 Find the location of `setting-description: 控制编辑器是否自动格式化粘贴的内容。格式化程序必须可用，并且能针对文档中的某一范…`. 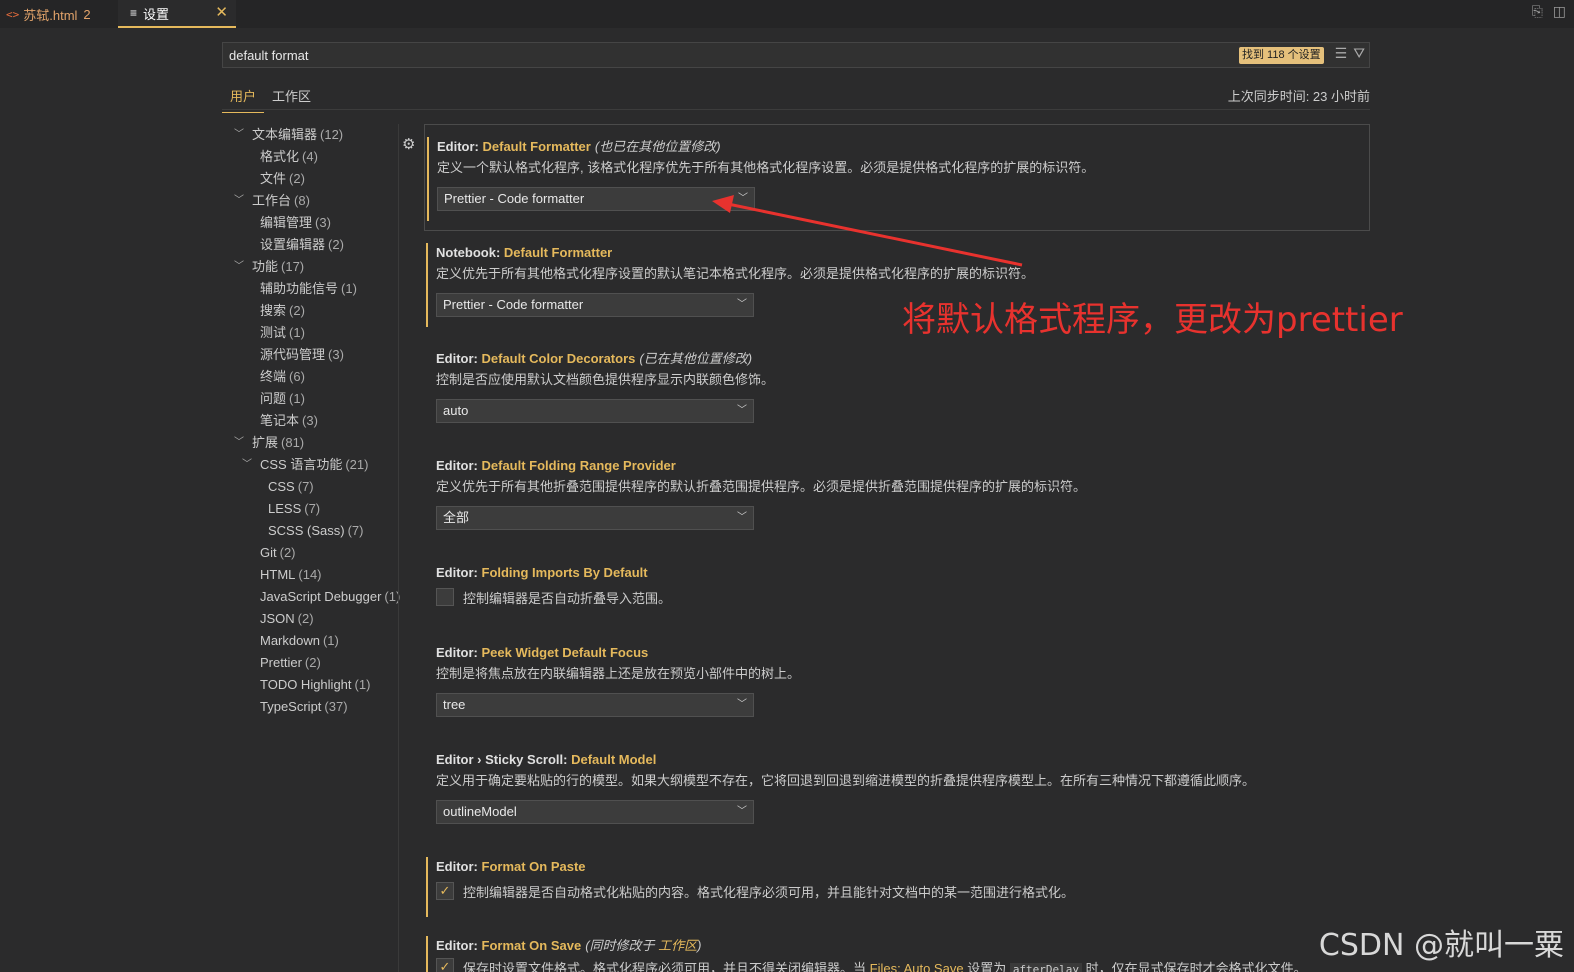

setting-description: 控制编辑器是否自动格式化粘贴的内容。格式化程序必须可用，并且能针对文档中的某一范… is located at coordinates (769, 892).